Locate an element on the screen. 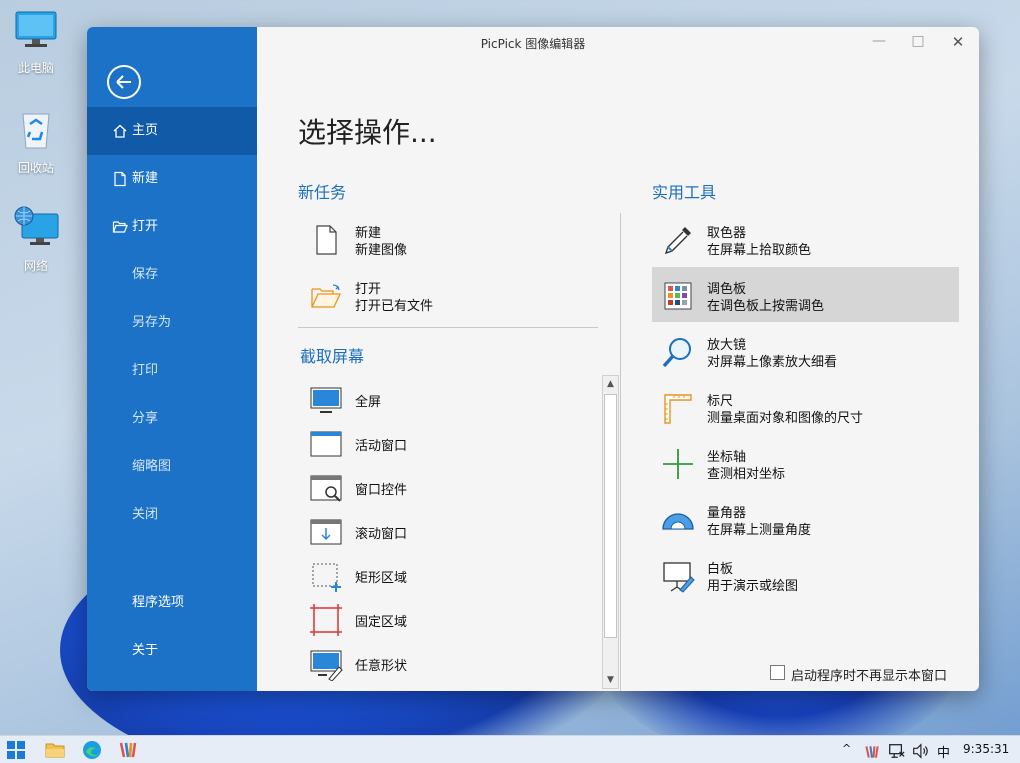  network-status-icon is located at coordinates (896, 751).